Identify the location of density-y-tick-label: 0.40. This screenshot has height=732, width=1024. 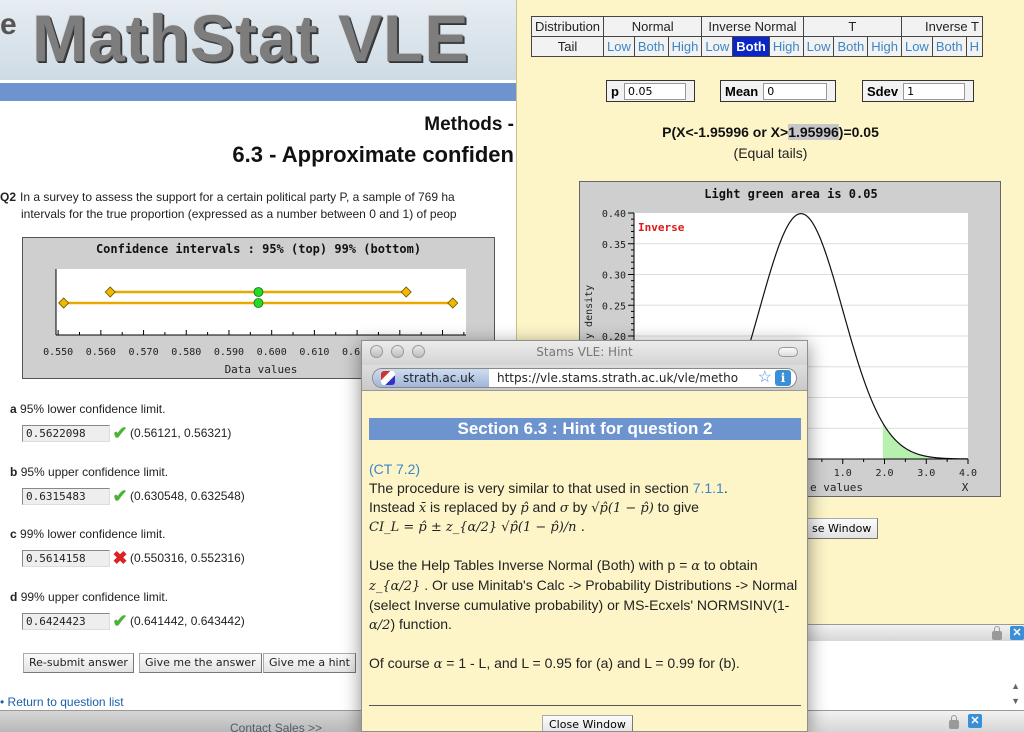
(614, 214).